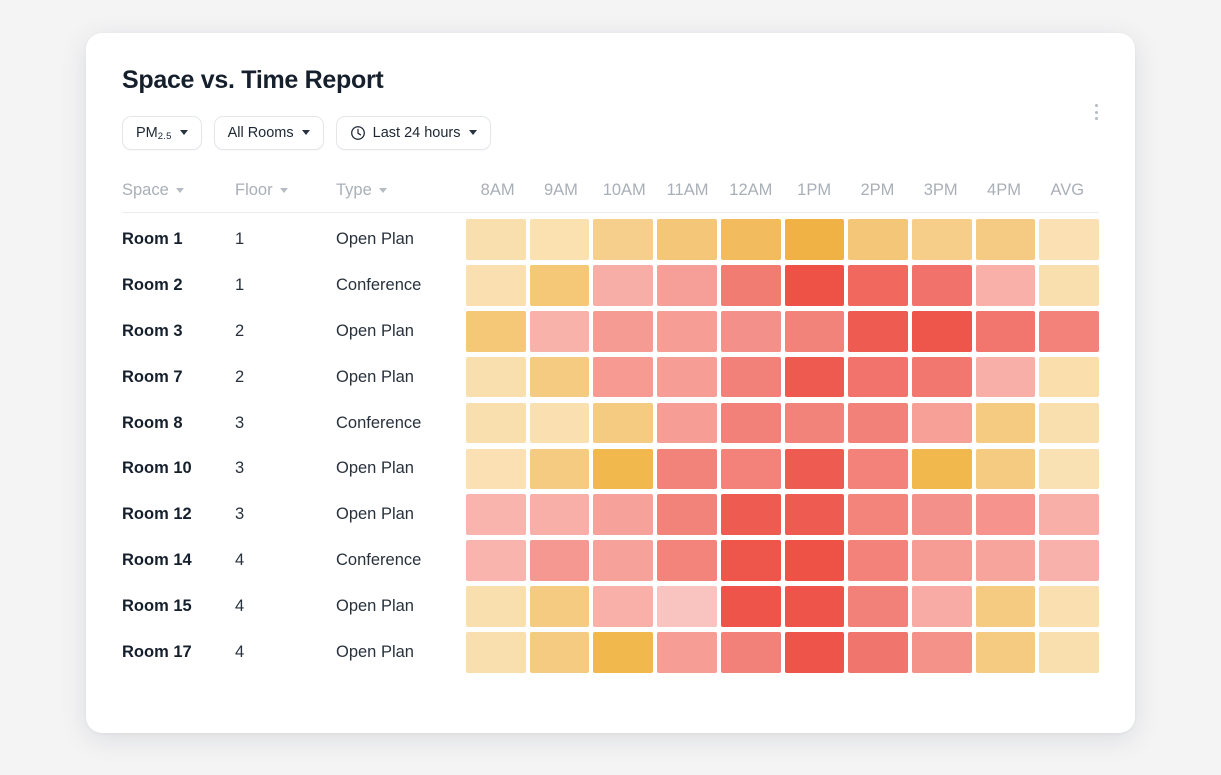 This screenshot has width=1221, height=775. I want to click on table-row: Room 3 2 Open Plan, so click(611, 331).